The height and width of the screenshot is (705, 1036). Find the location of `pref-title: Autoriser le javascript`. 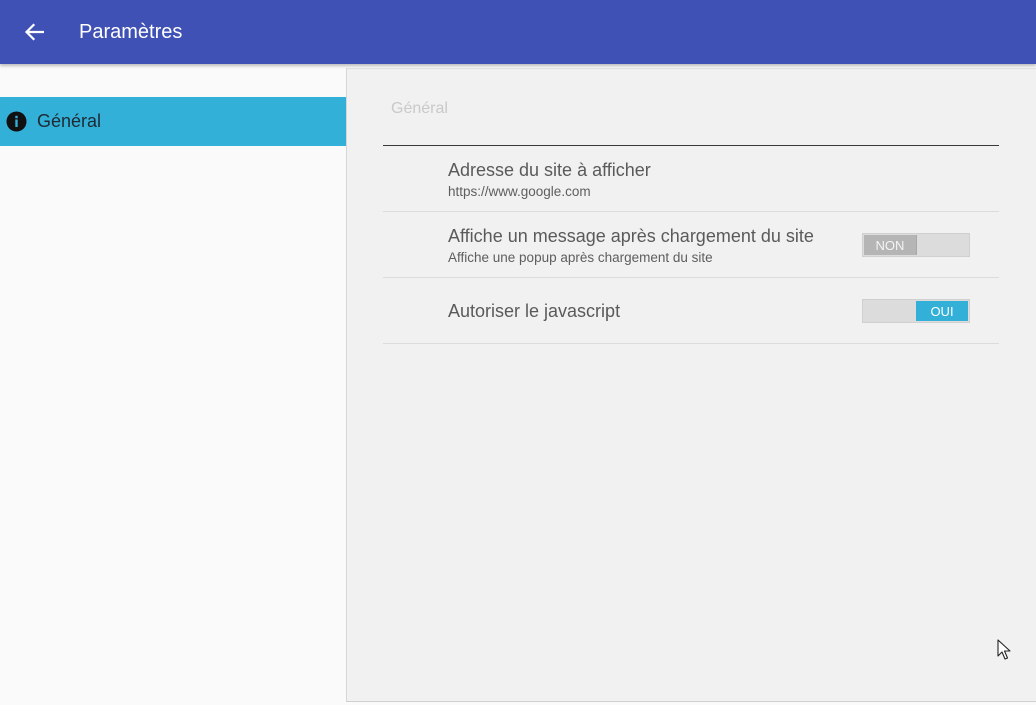

pref-title: Autoriser le javascript is located at coordinates (534, 311).